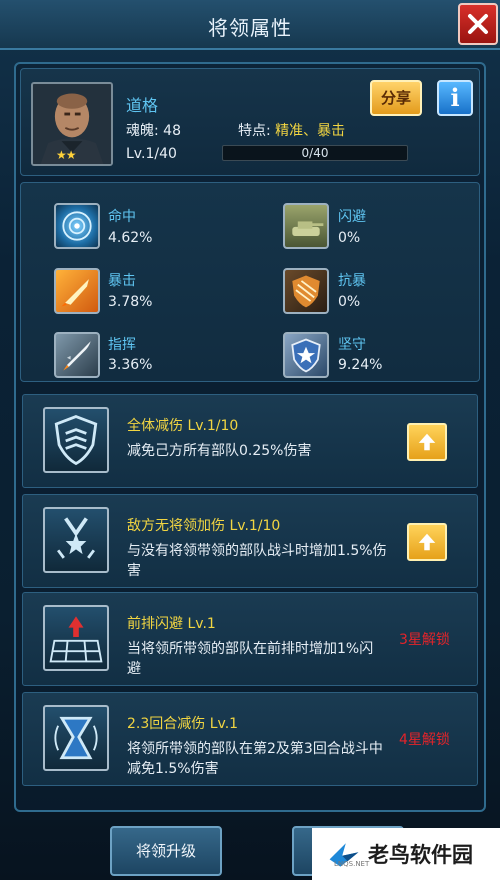 This screenshot has height=880, width=500. Describe the element at coordinates (66, 155) in the screenshot. I see `hero-stars: ★★` at that location.